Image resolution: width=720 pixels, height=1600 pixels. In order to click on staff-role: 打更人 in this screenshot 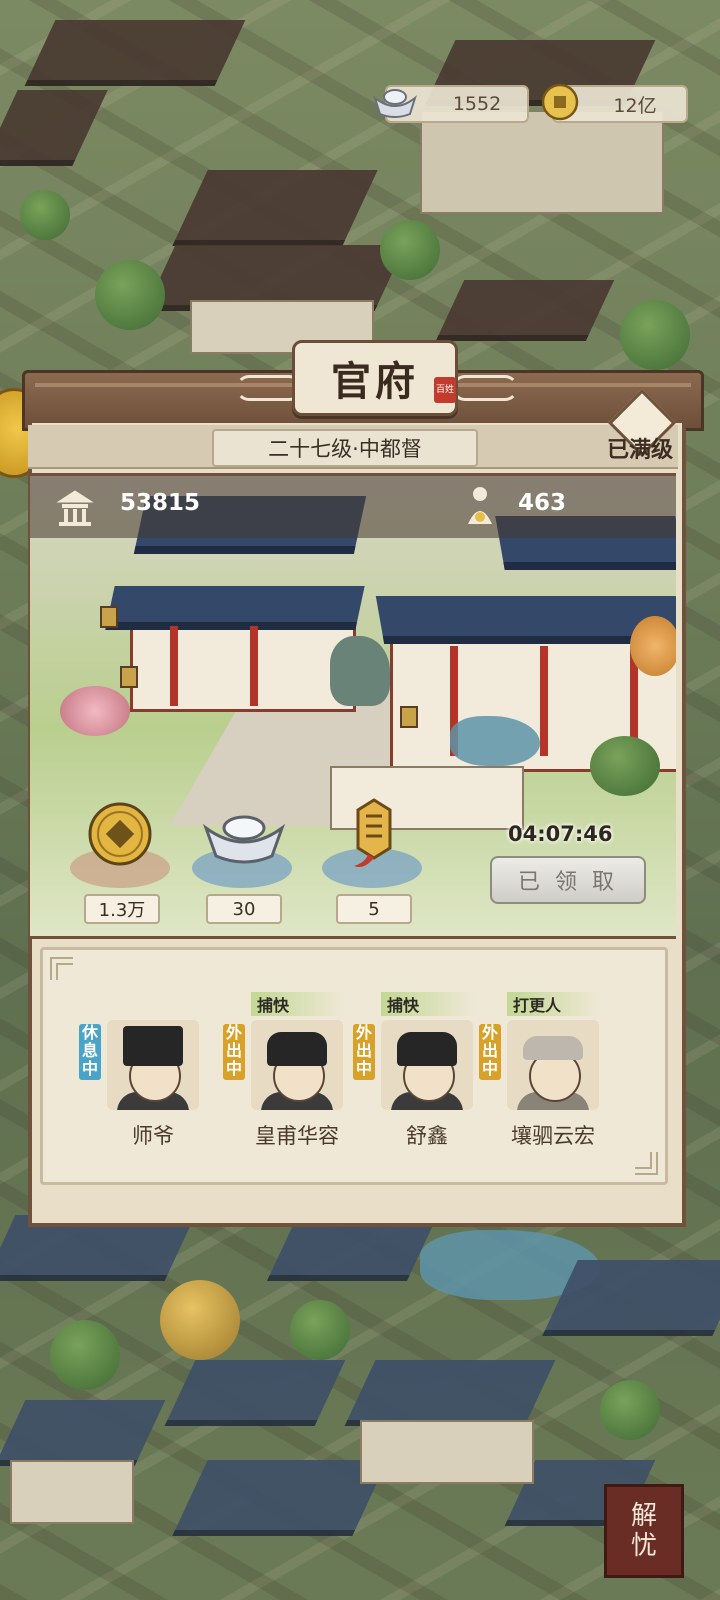, I will do `click(555, 1004)`.